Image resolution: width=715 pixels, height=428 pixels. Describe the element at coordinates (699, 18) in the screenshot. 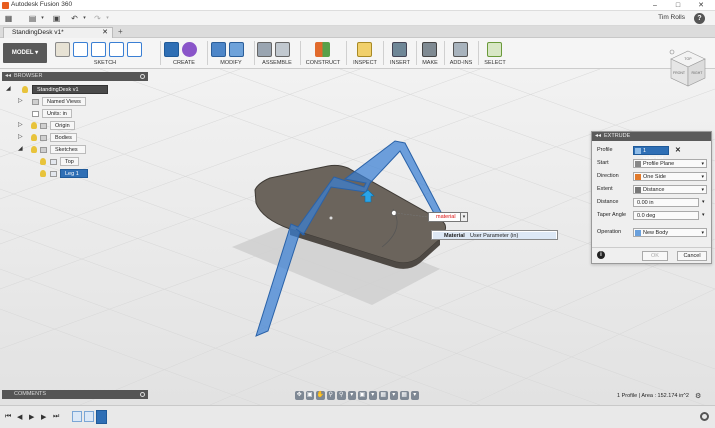

I see `help-icon: ?` at that location.